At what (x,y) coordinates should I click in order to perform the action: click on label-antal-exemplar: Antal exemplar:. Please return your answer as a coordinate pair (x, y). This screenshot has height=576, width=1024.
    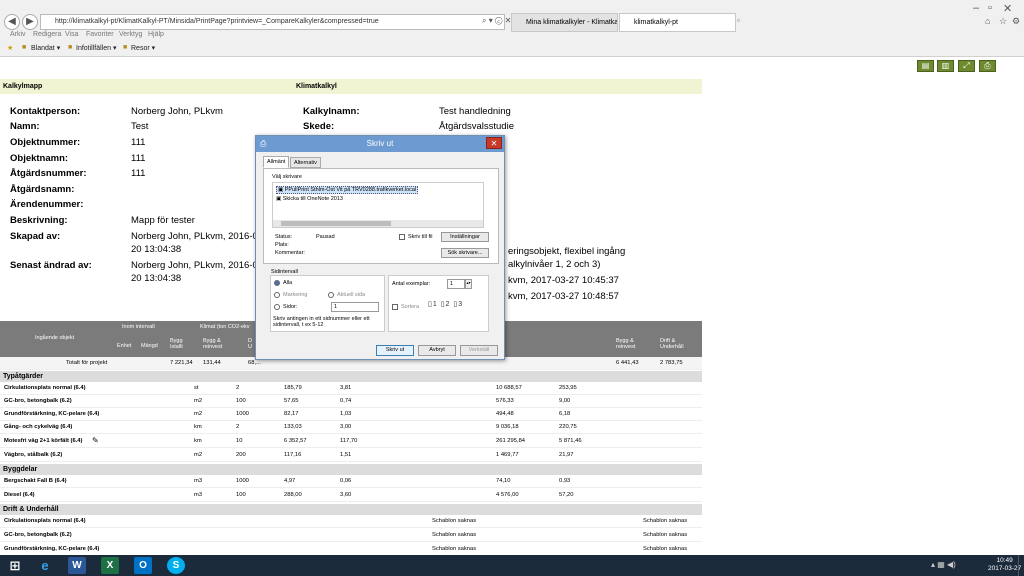
    Looking at the image, I should click on (411, 284).